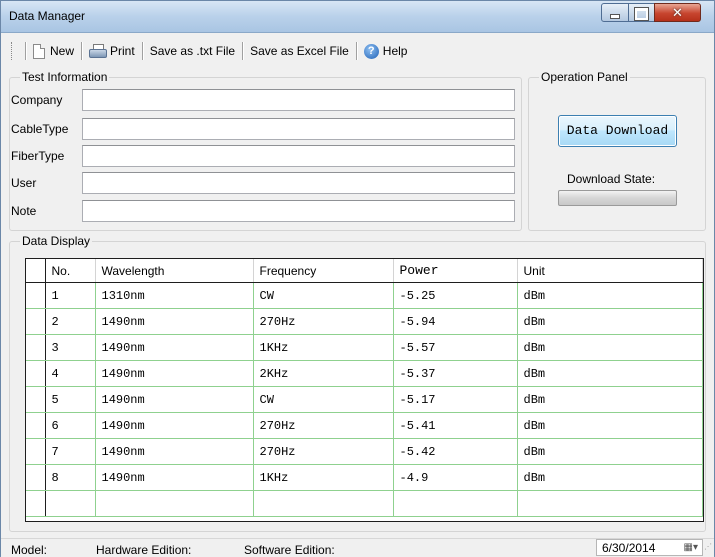 This screenshot has width=715, height=557. What do you see at coordinates (455, 271) in the screenshot?
I see `column-header-power: Power` at bounding box center [455, 271].